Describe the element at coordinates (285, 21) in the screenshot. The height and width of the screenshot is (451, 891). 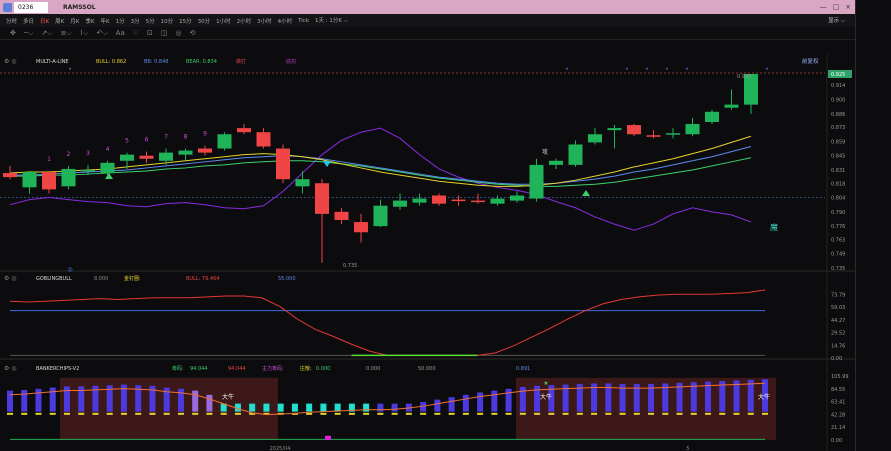
I see `period-tab-16: 4小时` at that location.